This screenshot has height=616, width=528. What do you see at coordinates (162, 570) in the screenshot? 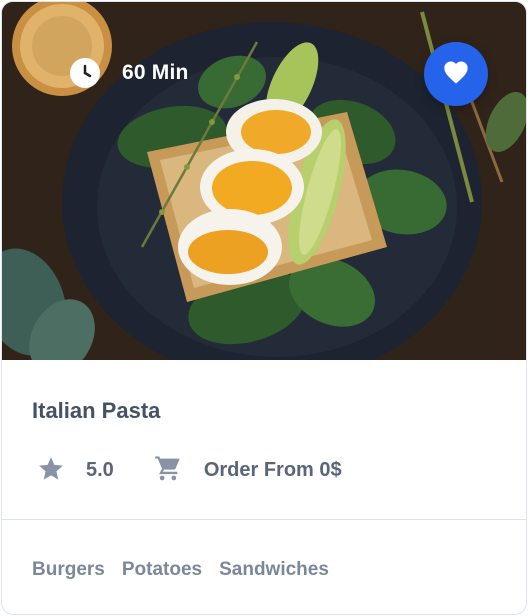
I see `tag-potatoes: Potatoes` at bounding box center [162, 570].